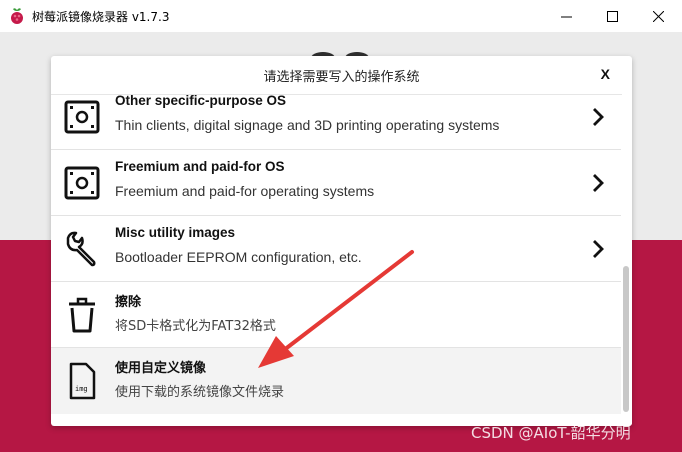 The height and width of the screenshot is (452, 682). What do you see at coordinates (82, 315) in the screenshot?
I see `trash-icon` at bounding box center [82, 315].